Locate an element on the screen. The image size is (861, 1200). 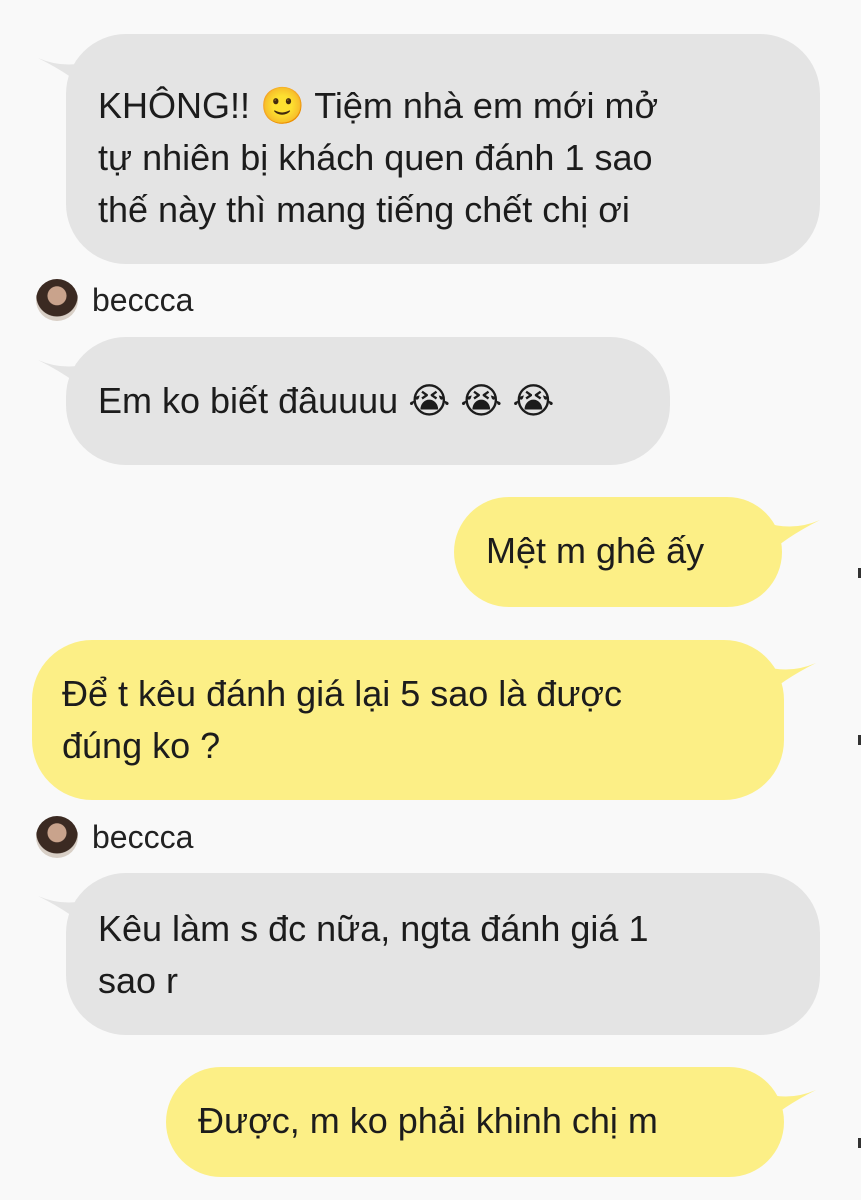
message-bubble-incoming: Em ko biết đâuuuu 😭 😭 😭 is located at coordinates (368, 401).